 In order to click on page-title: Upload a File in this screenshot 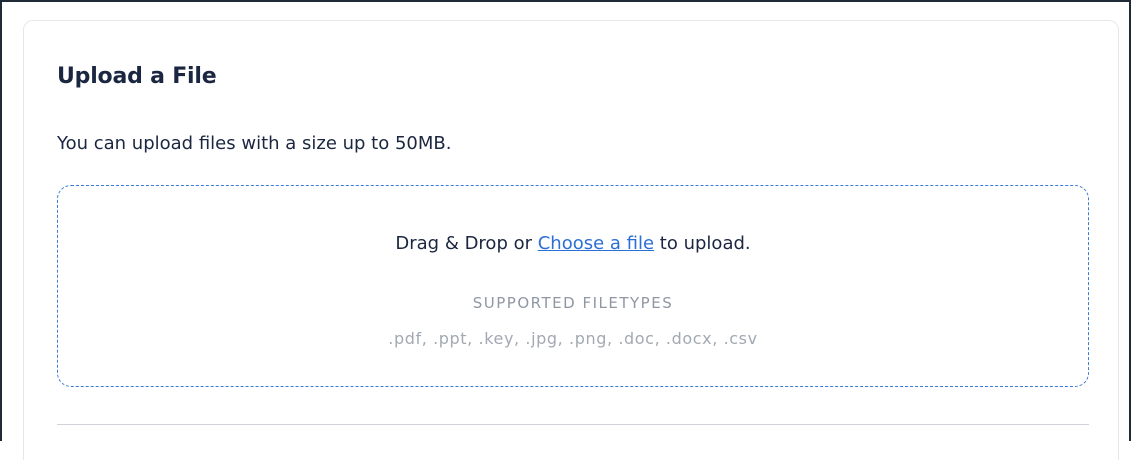, I will do `click(137, 76)`.